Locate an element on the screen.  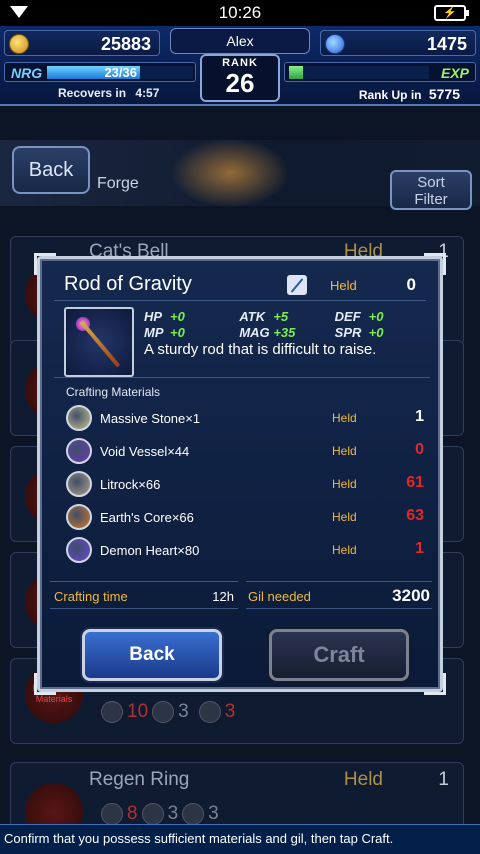
rod-of-gravity-icon is located at coordinates (99, 342).